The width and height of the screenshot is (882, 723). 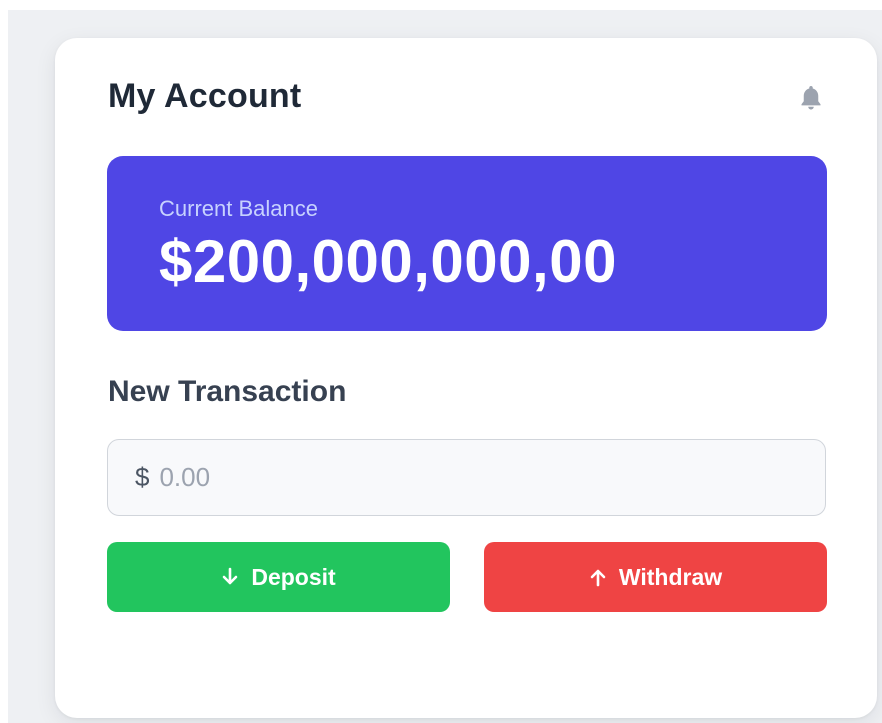 I want to click on deposit-button: Deposit, so click(x=278, y=577).